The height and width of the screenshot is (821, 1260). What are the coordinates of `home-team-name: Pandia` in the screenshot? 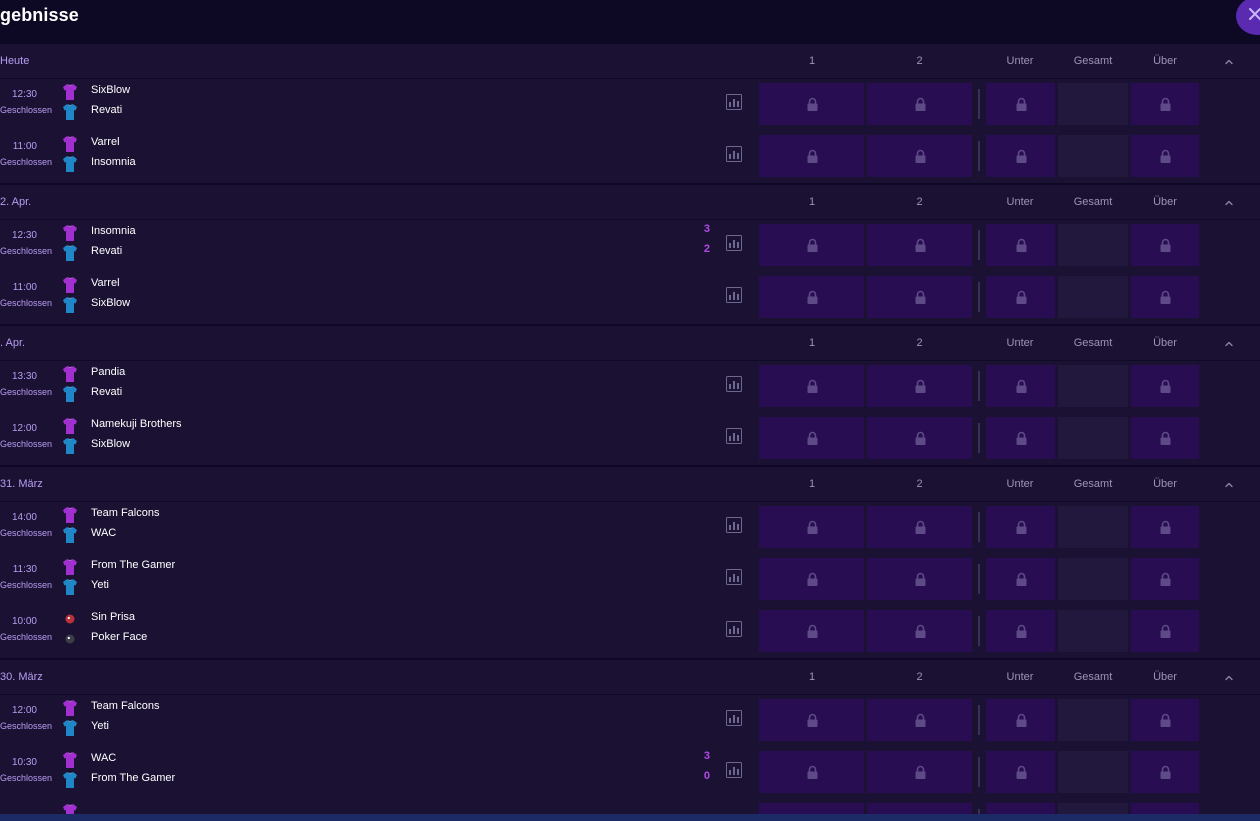 It's located at (108, 372).